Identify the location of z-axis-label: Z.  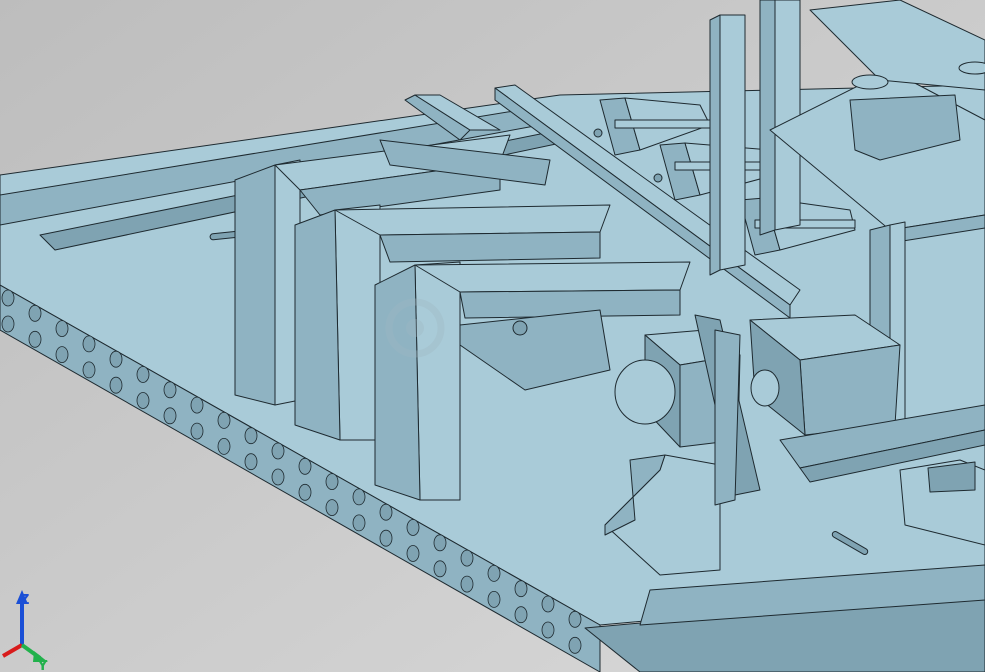
(24, 600).